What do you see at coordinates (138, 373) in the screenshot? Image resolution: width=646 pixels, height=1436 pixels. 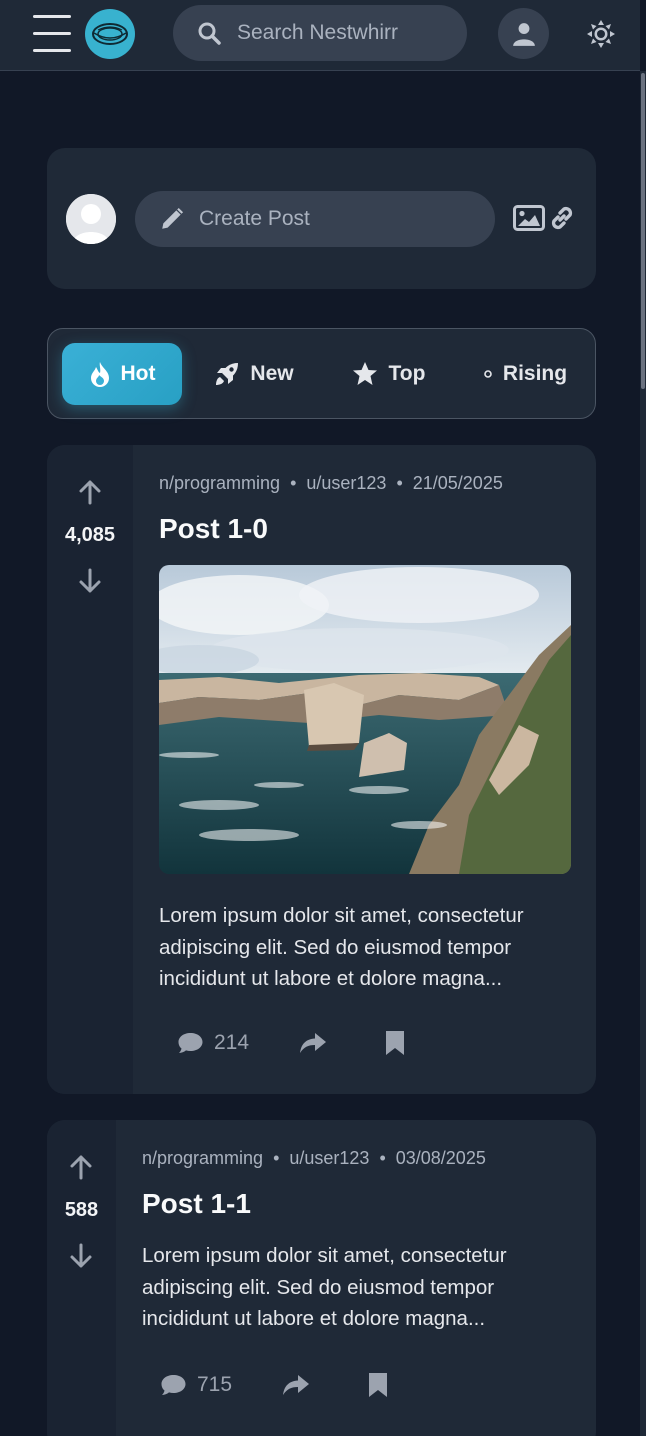 I see `tab-hot-label: Hot` at bounding box center [138, 373].